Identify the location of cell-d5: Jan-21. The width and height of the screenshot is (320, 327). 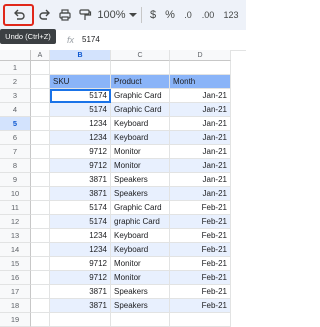
(200, 124).